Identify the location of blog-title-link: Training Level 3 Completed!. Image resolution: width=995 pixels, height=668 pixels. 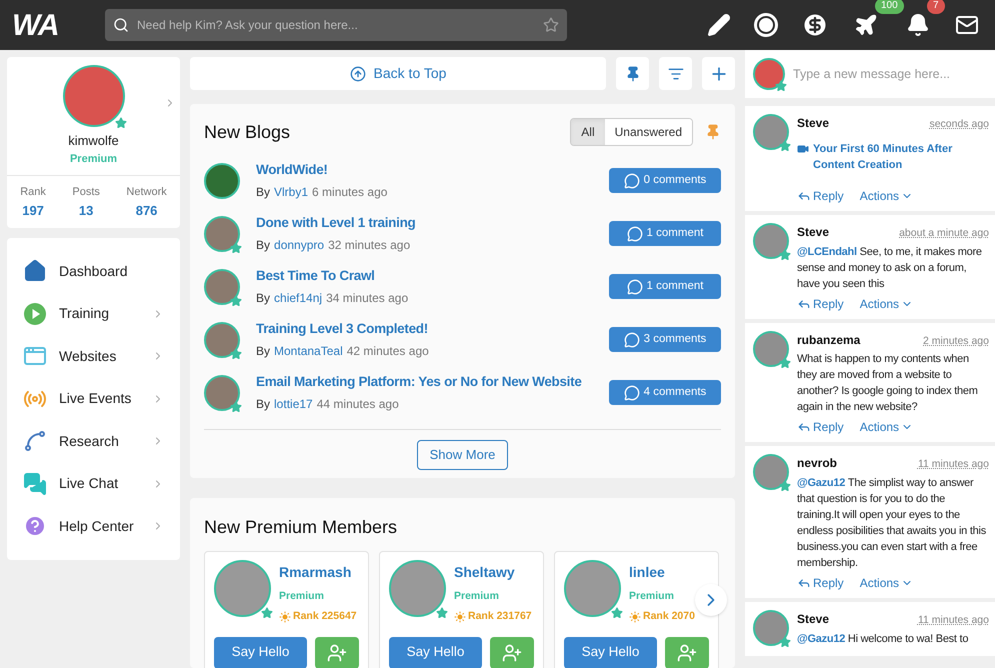
(424, 329).